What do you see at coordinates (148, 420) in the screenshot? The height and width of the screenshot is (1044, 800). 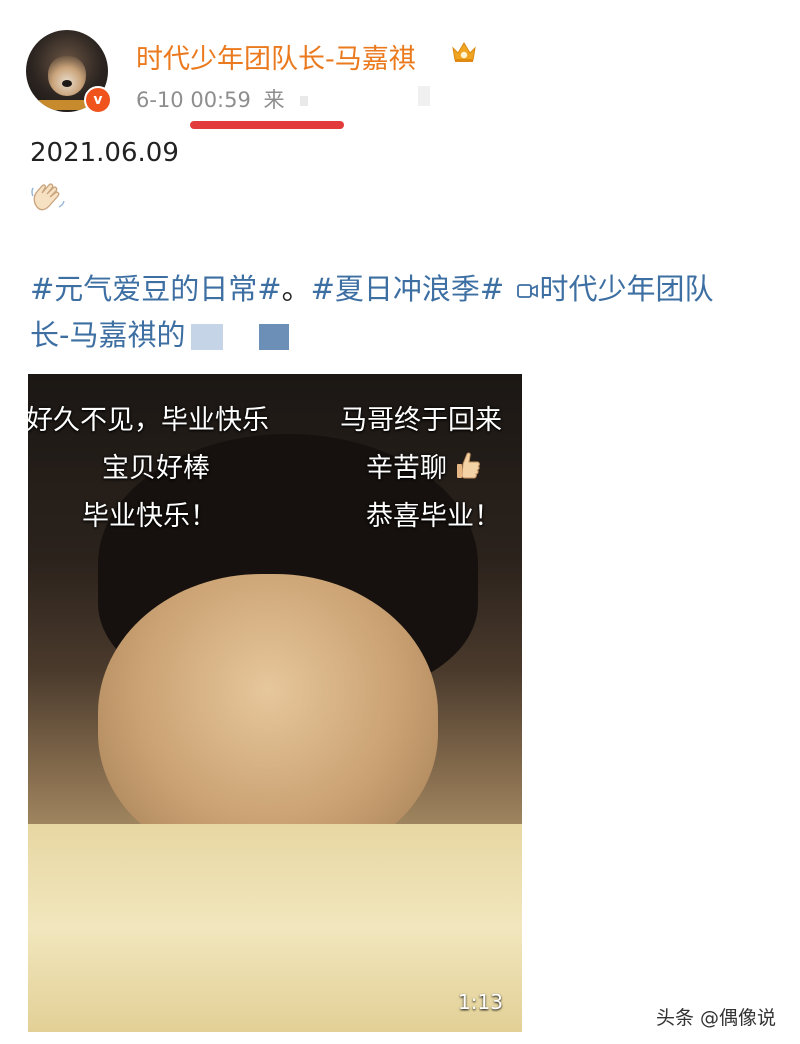 I see `overlay-text: 好久不见，毕业快乐` at bounding box center [148, 420].